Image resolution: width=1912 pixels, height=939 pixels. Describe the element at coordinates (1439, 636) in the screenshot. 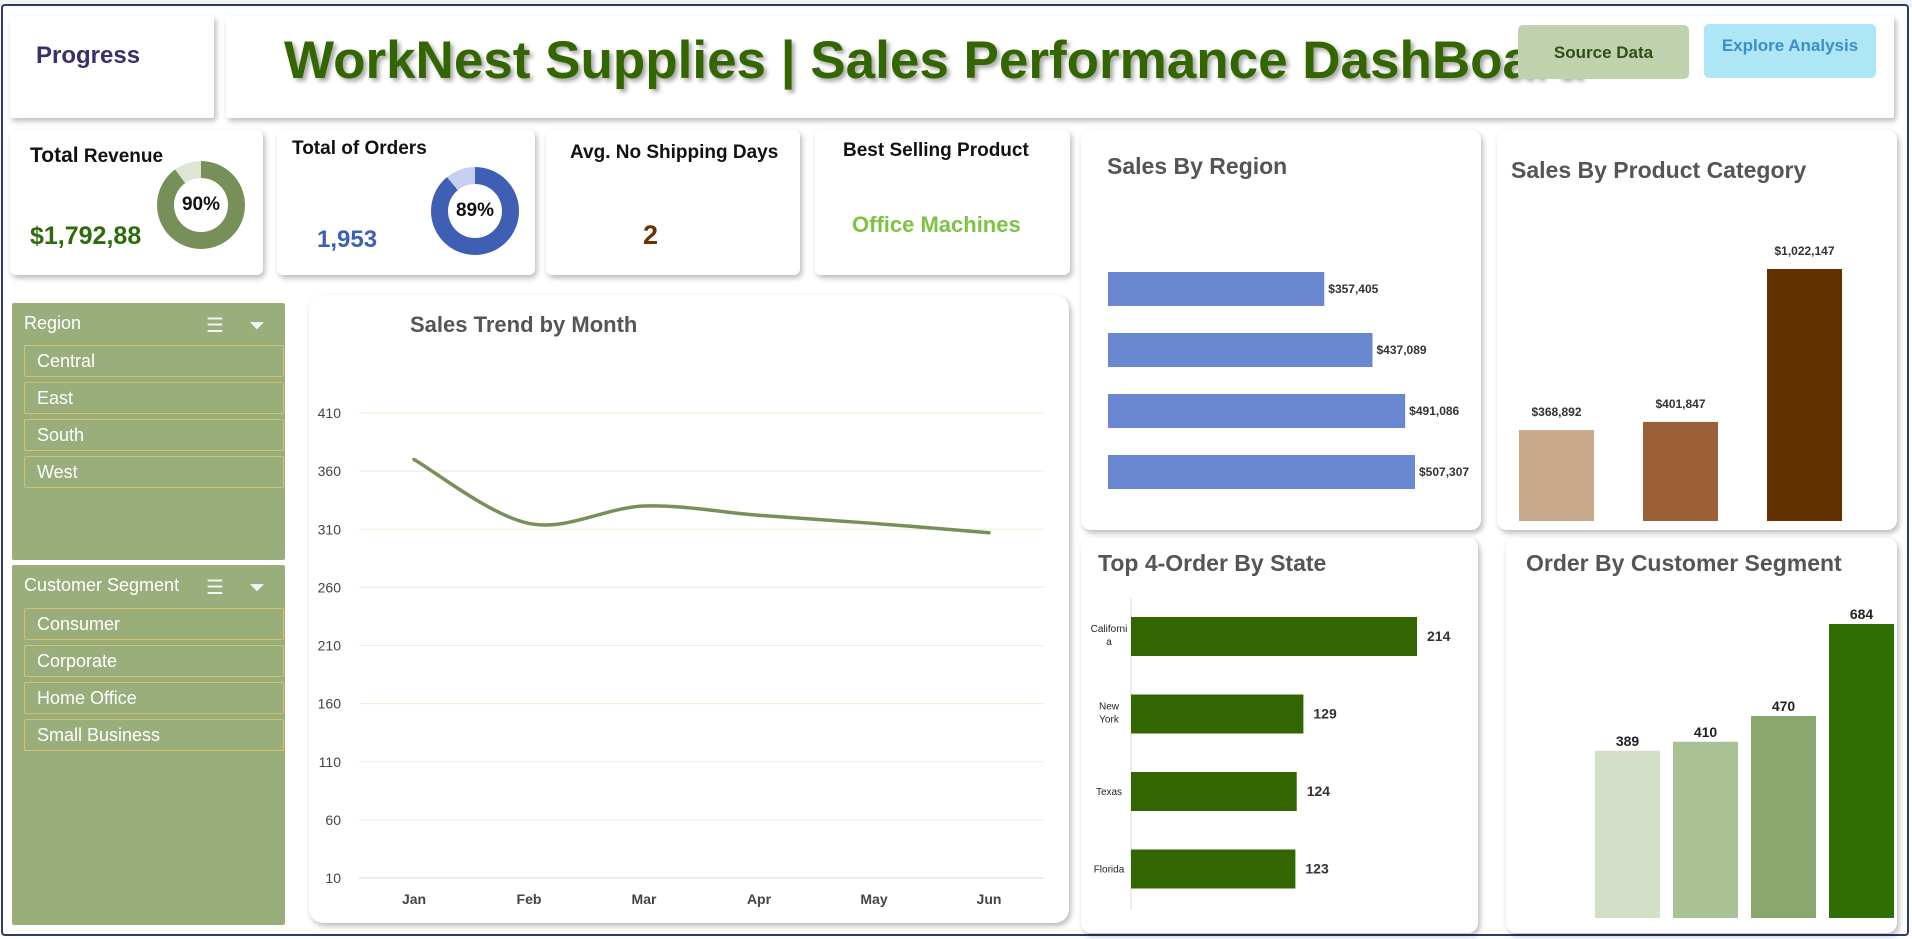

I see `state-bar-label: 214` at that location.